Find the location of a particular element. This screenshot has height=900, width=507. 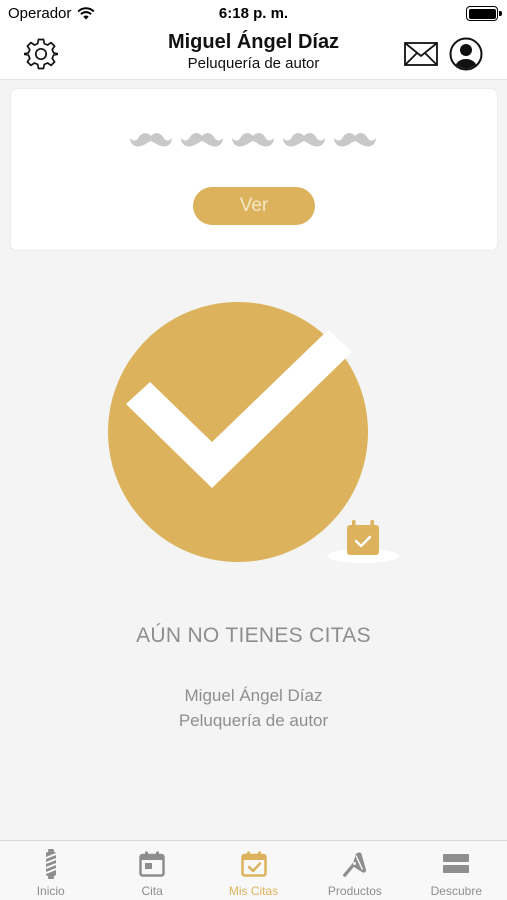

barber-pole-icon is located at coordinates (51, 864).